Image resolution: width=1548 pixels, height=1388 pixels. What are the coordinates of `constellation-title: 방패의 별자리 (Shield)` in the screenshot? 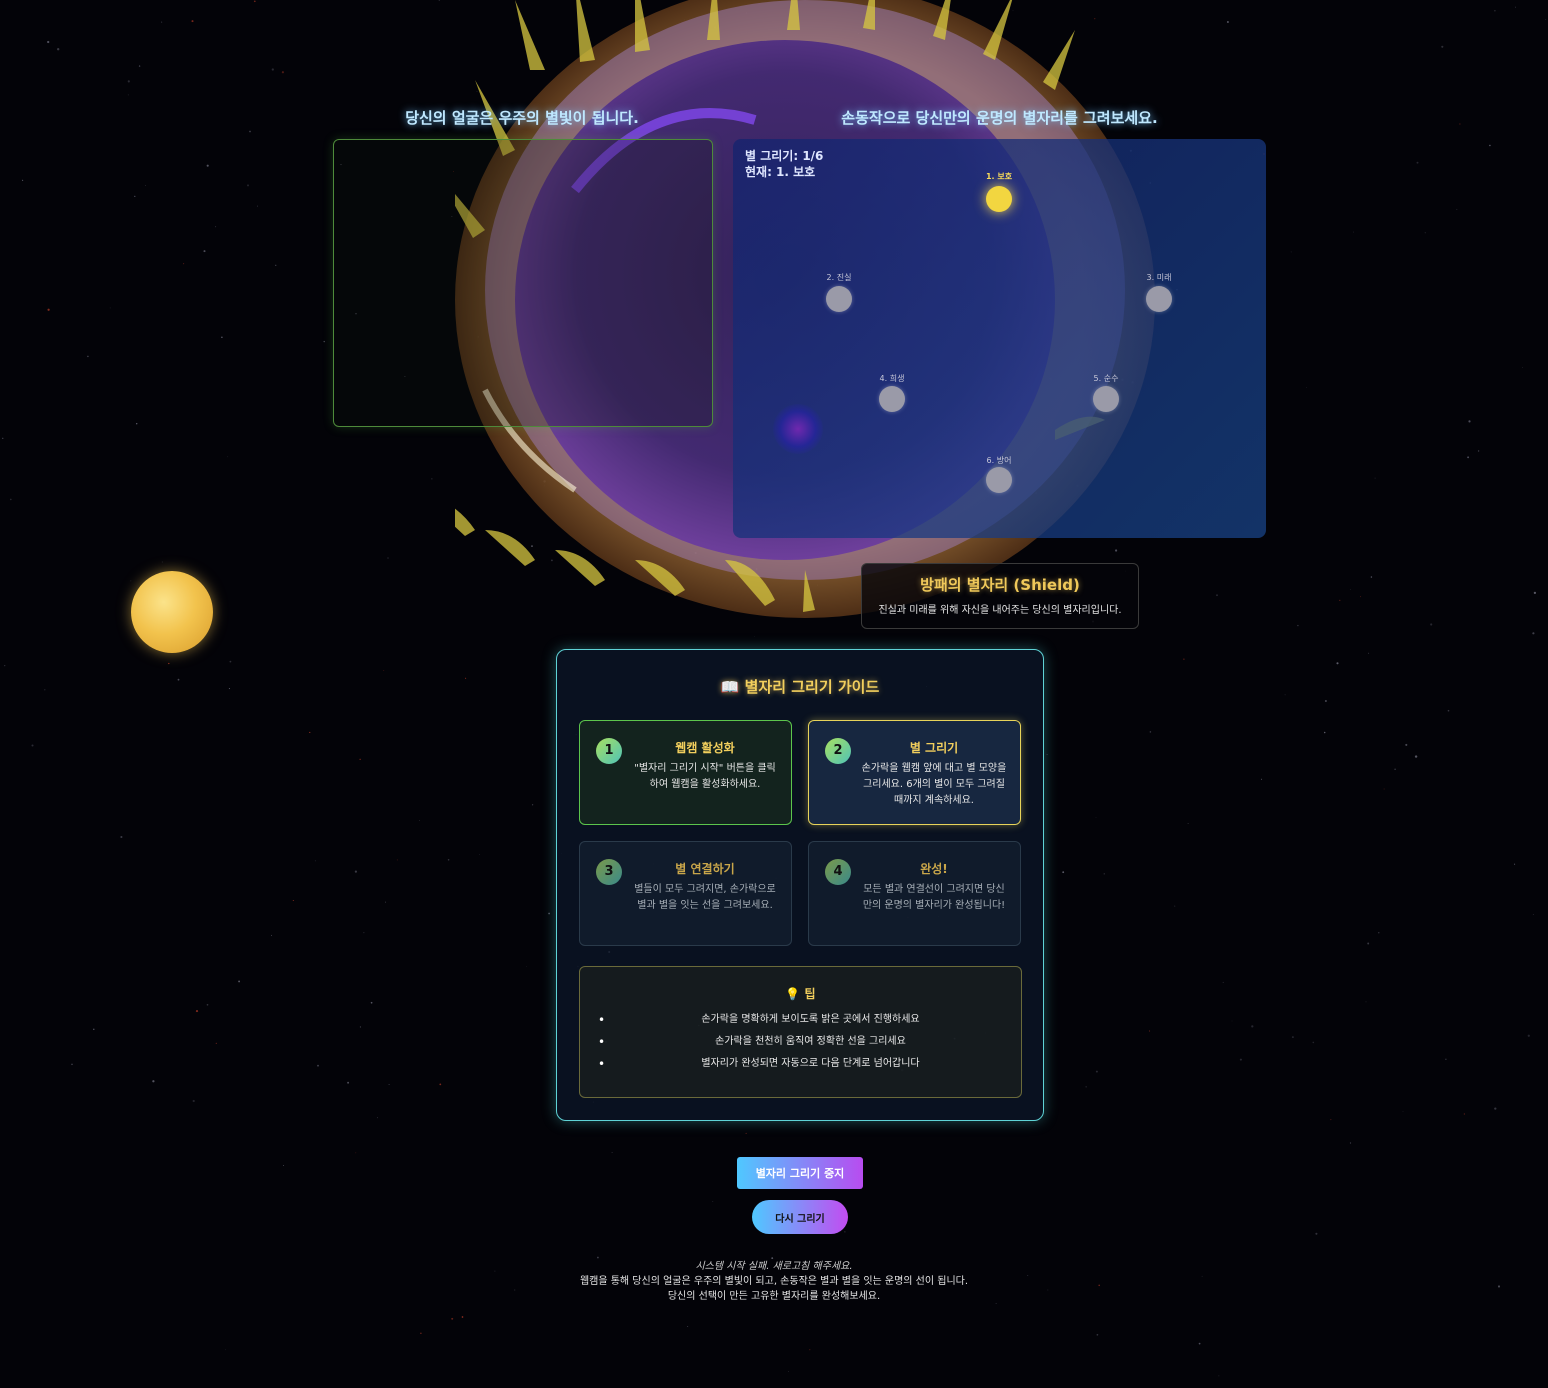 It's located at (1000, 585).